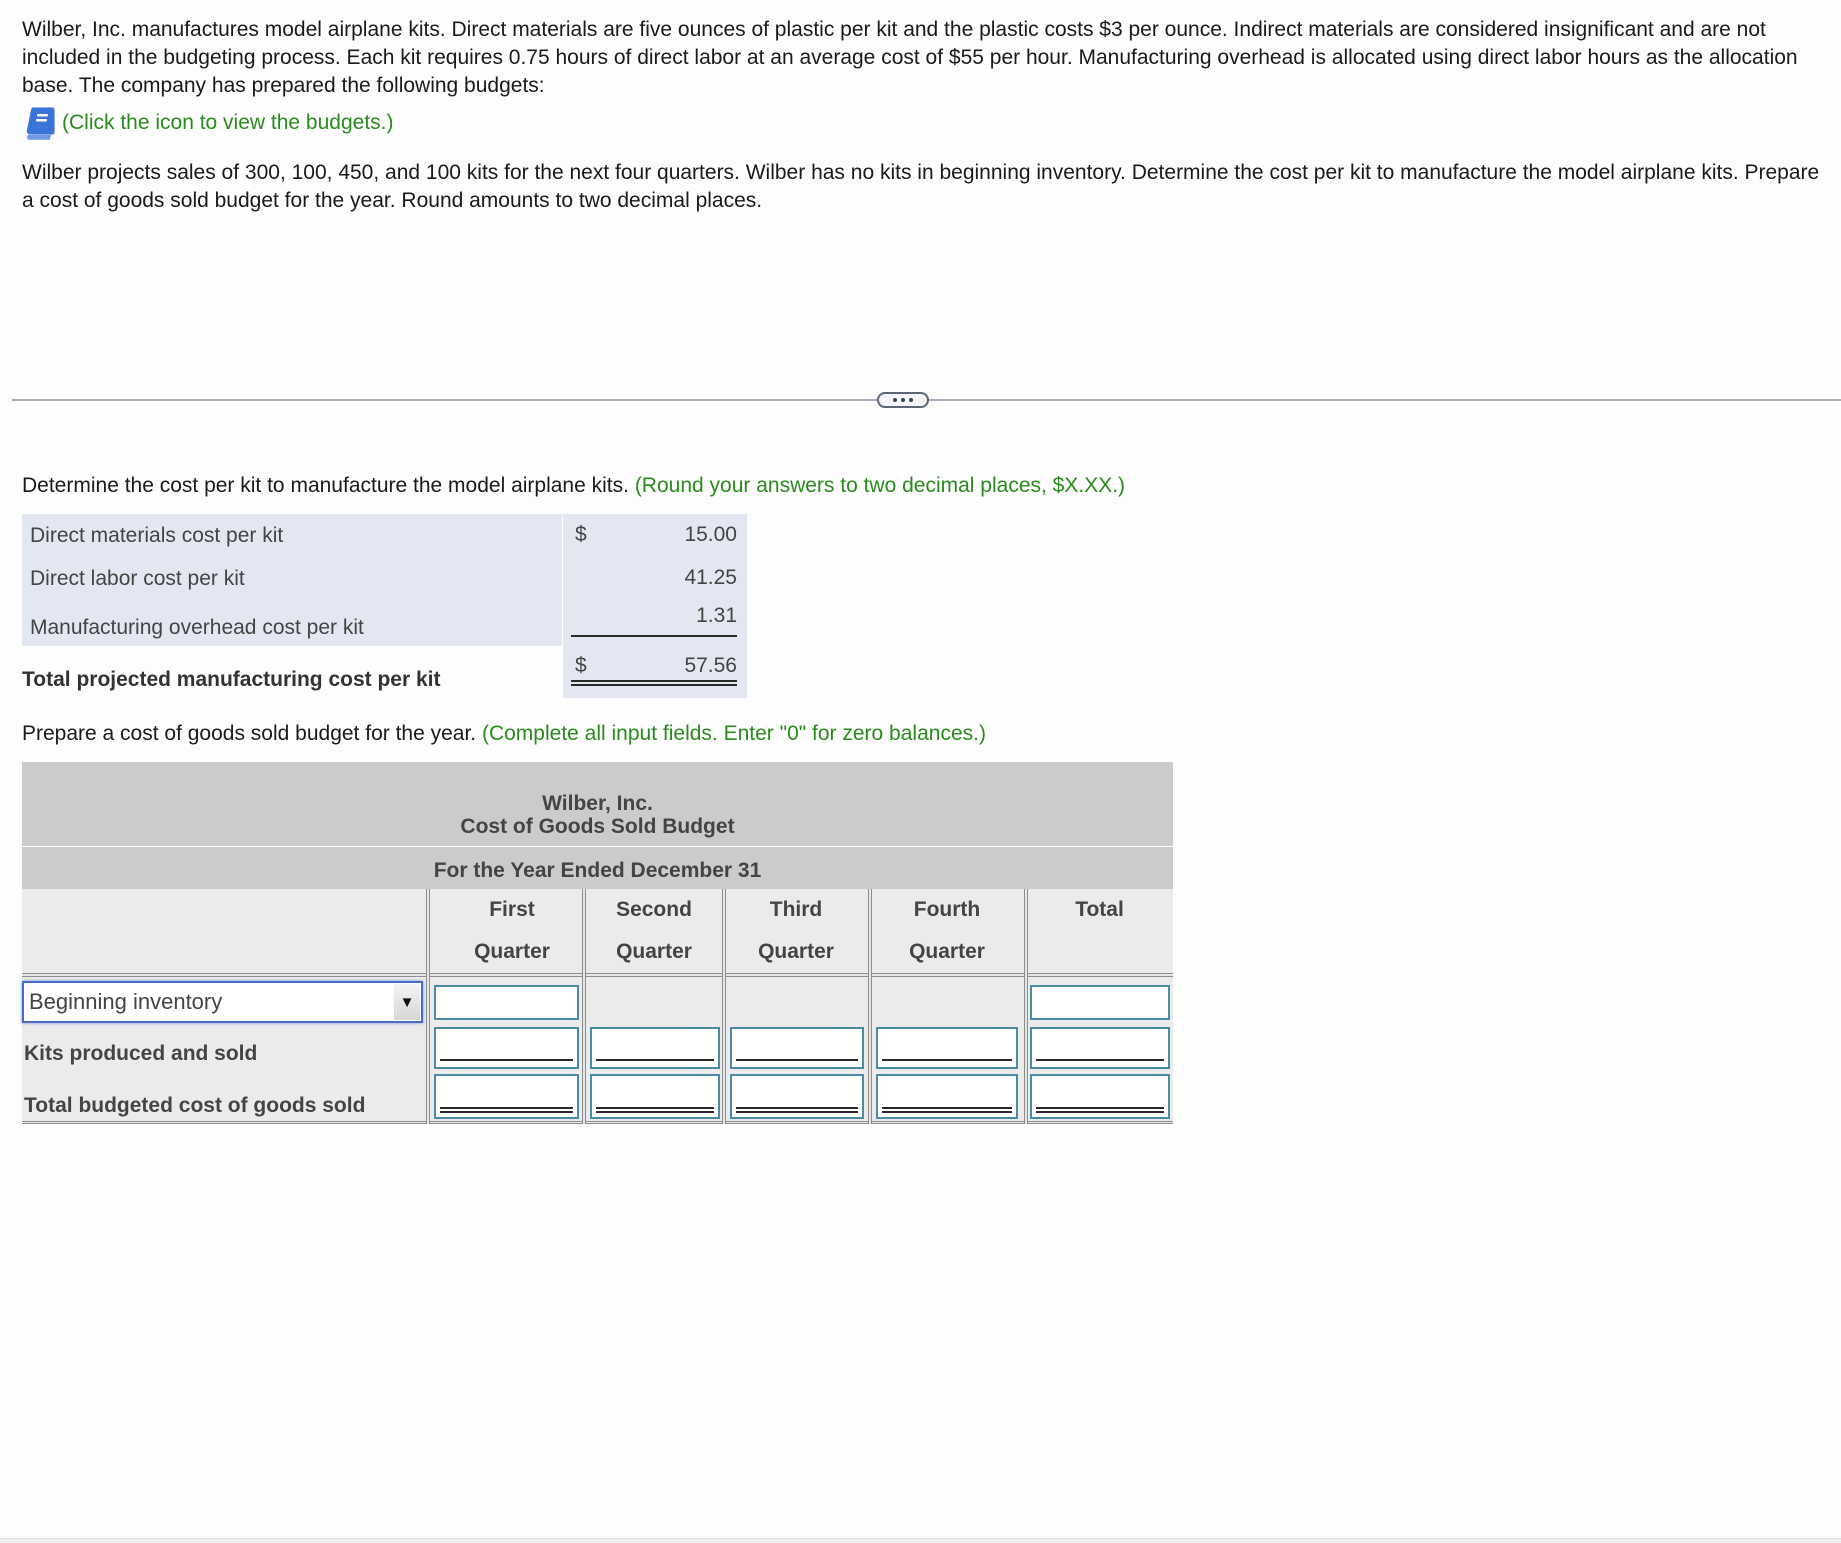 Image resolution: width=1841 pixels, height=1543 pixels. What do you see at coordinates (654, 909) in the screenshot?
I see `column-header-line1: Second` at bounding box center [654, 909].